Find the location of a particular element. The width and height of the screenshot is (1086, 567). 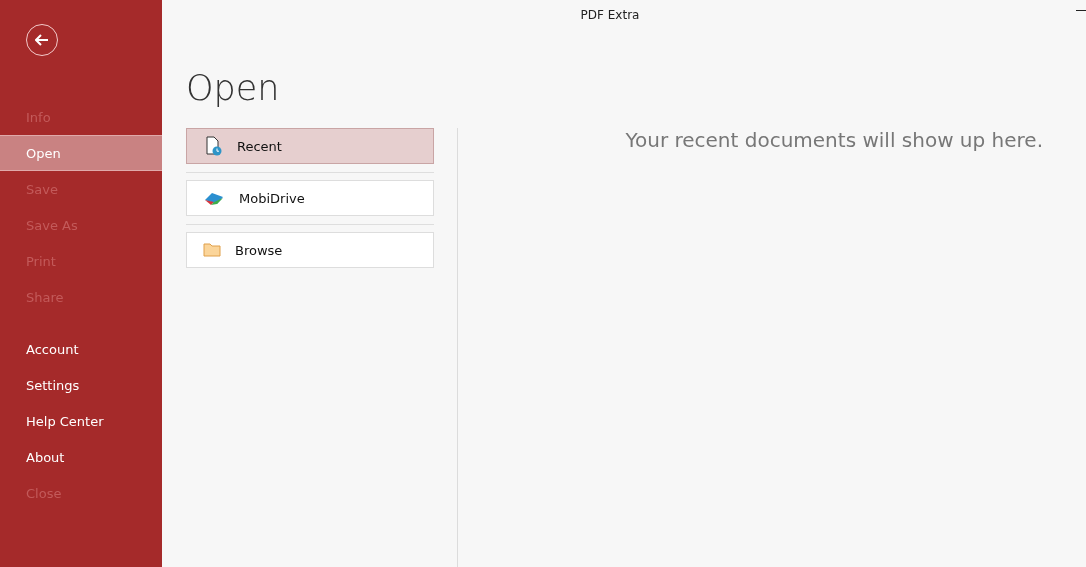

sidebar-item: Help Center is located at coordinates (81, 421).